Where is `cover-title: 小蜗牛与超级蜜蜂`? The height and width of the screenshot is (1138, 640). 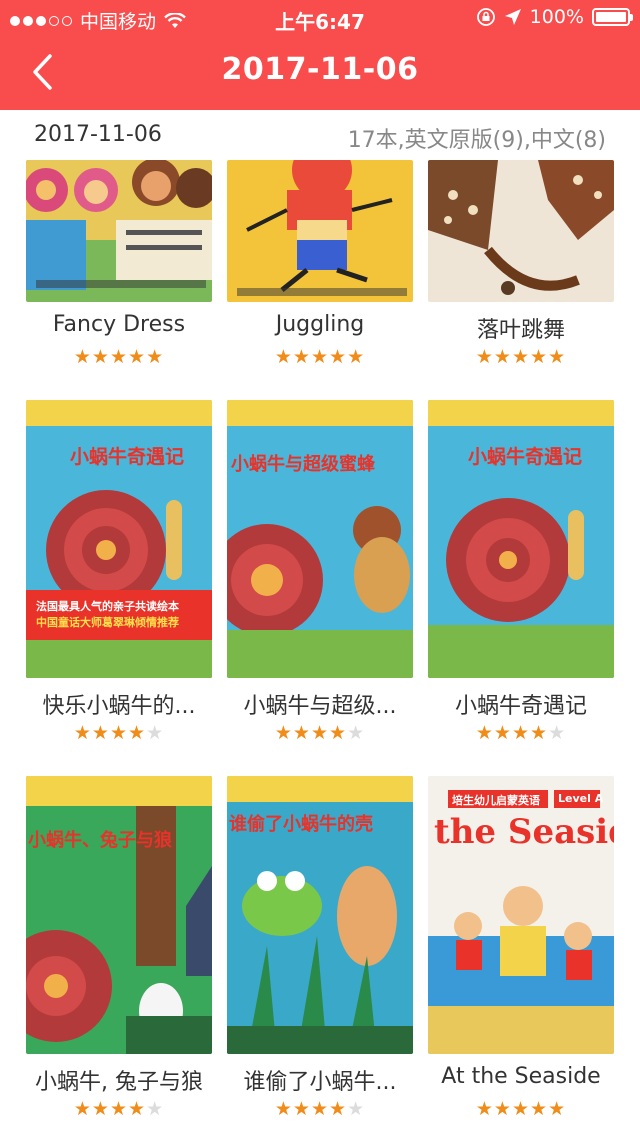
cover-title: 小蜗牛与超级蜜蜂 is located at coordinates (303, 464).